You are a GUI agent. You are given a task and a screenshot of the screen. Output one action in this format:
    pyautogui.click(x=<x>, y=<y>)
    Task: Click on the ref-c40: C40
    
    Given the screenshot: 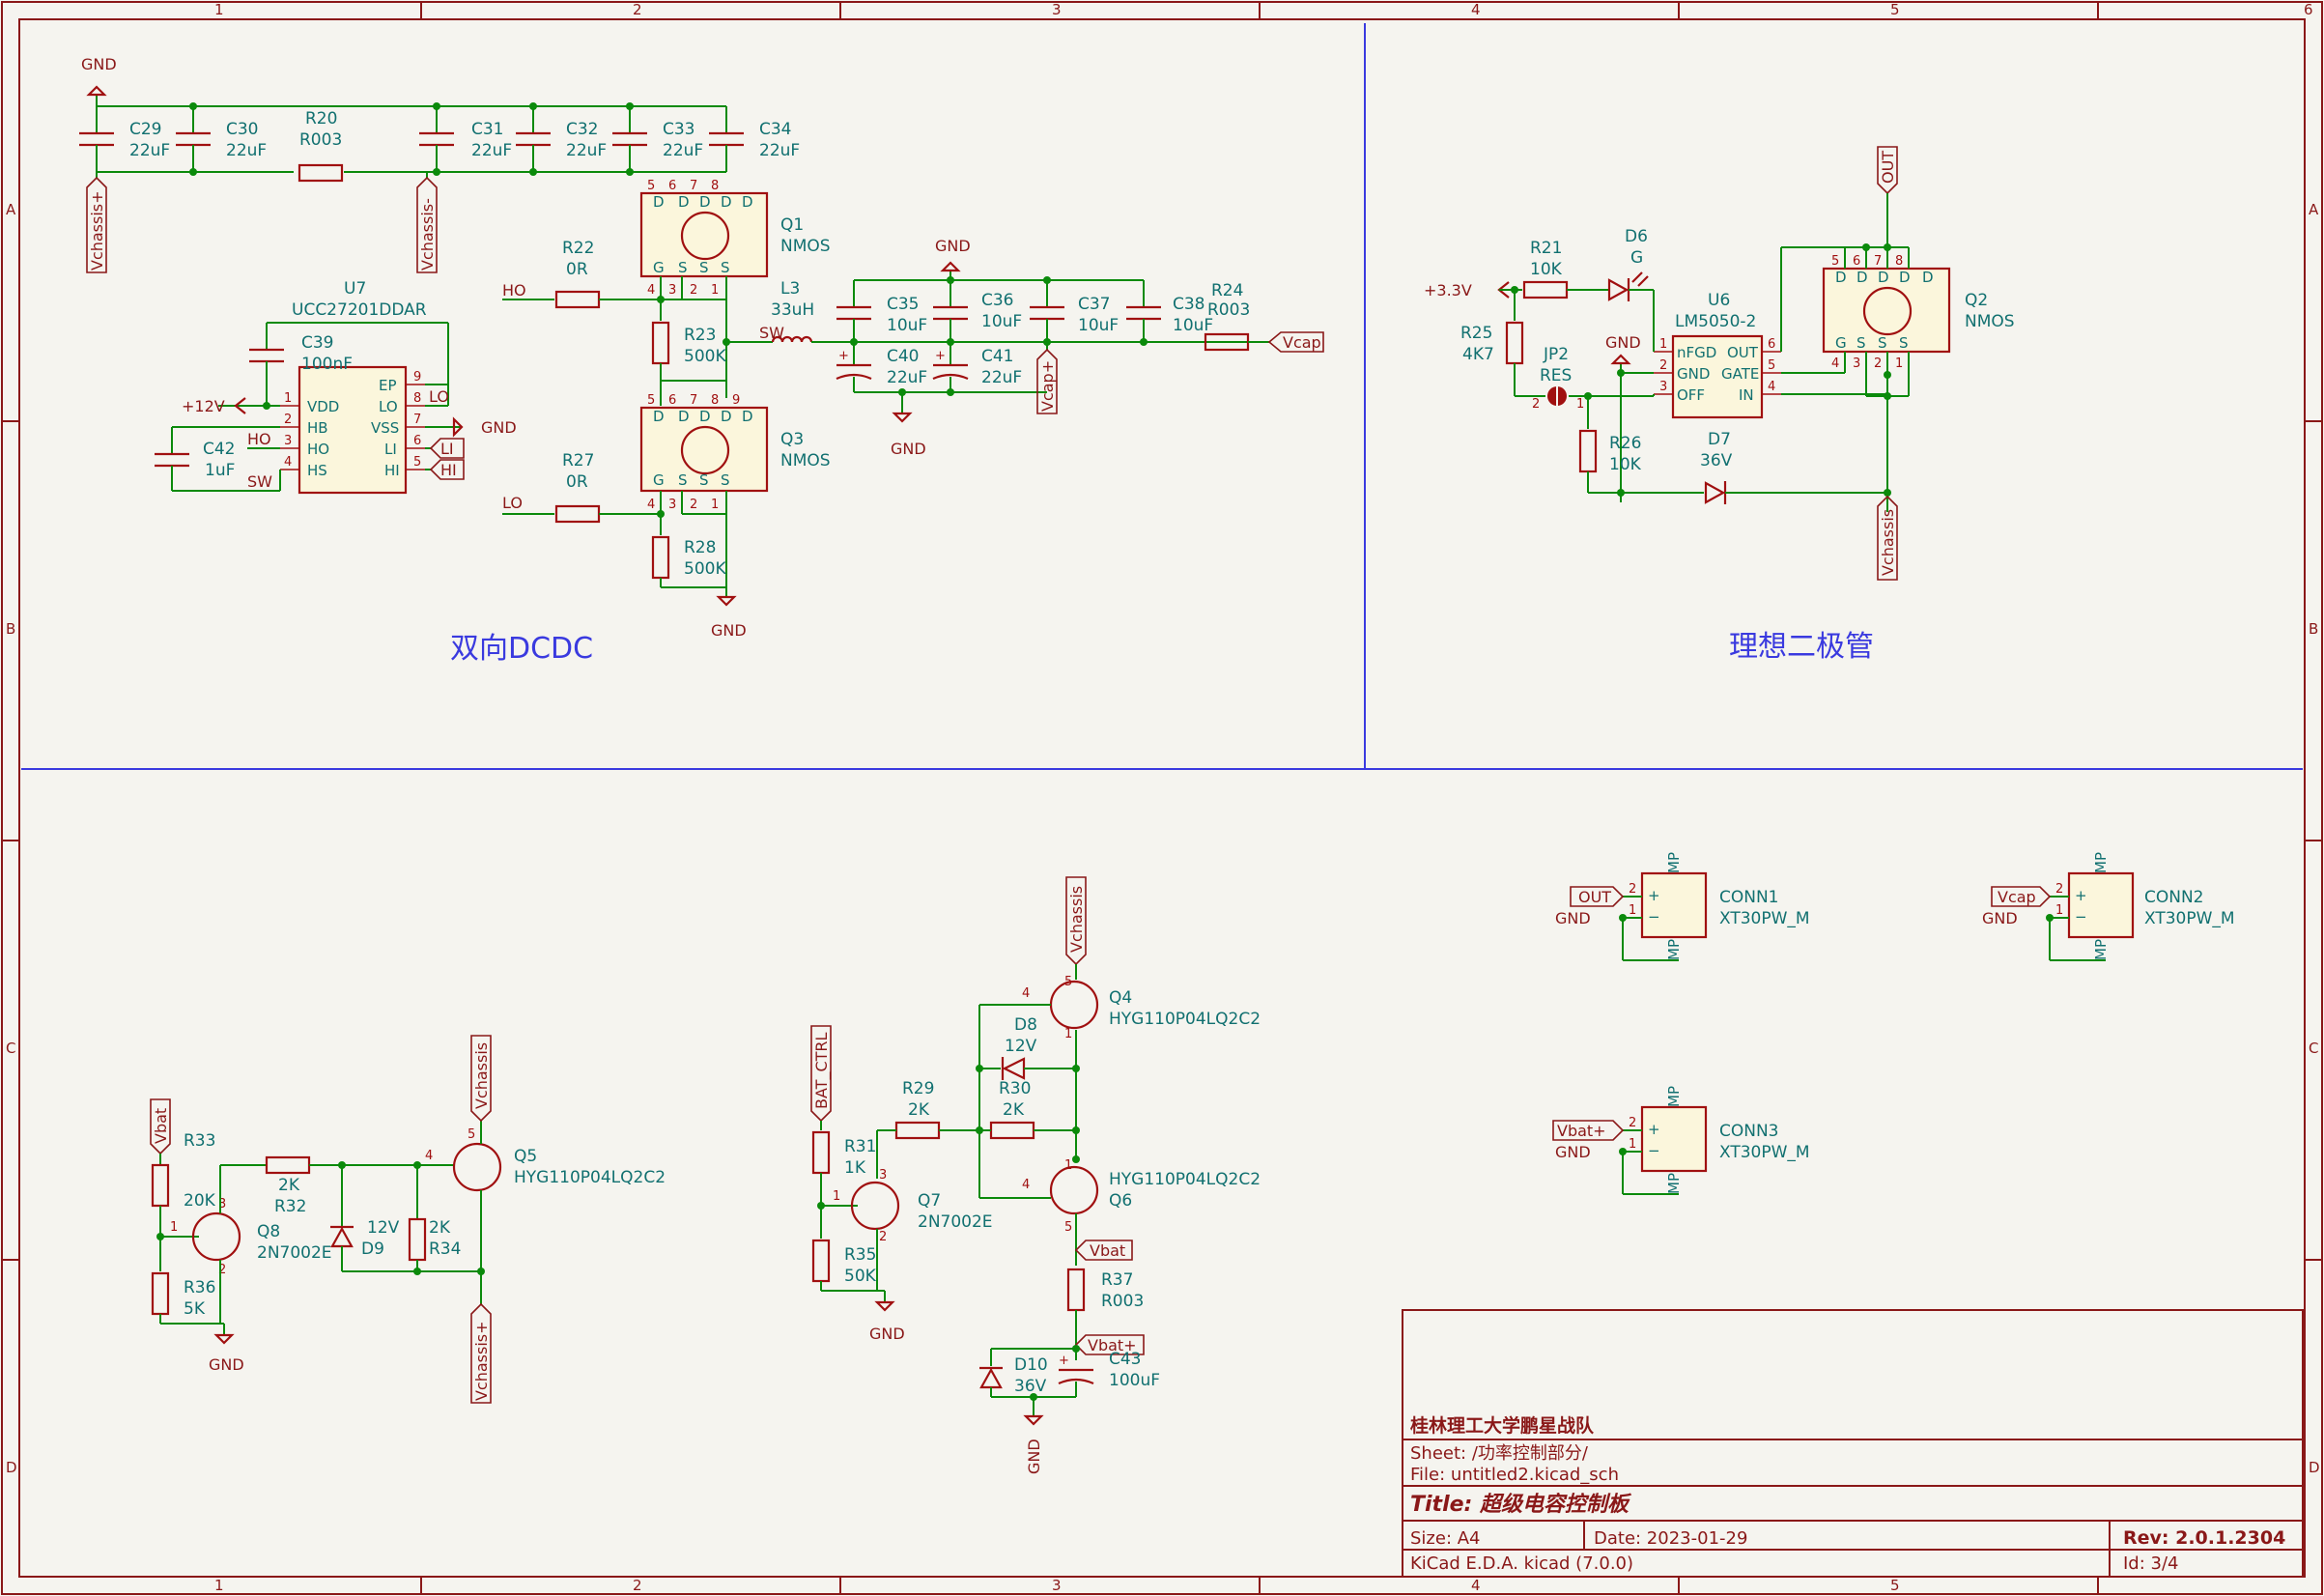 What is the action you would take?
    pyautogui.click(x=903, y=357)
    